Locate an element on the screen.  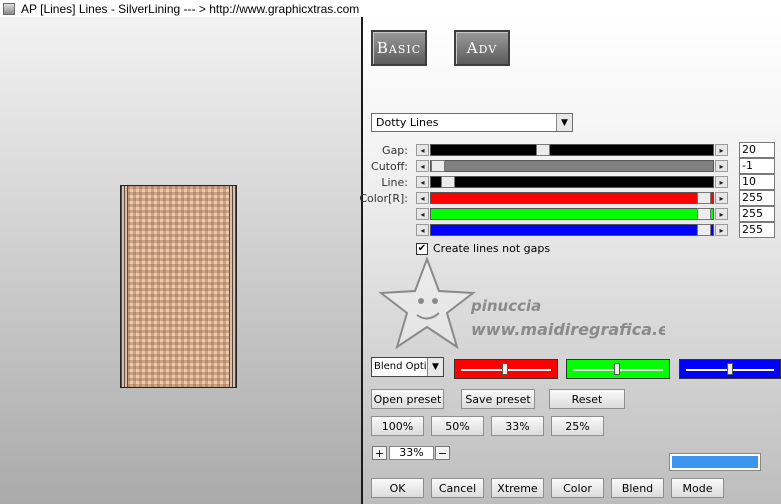
red-blend-knob is located at coordinates (505, 369).